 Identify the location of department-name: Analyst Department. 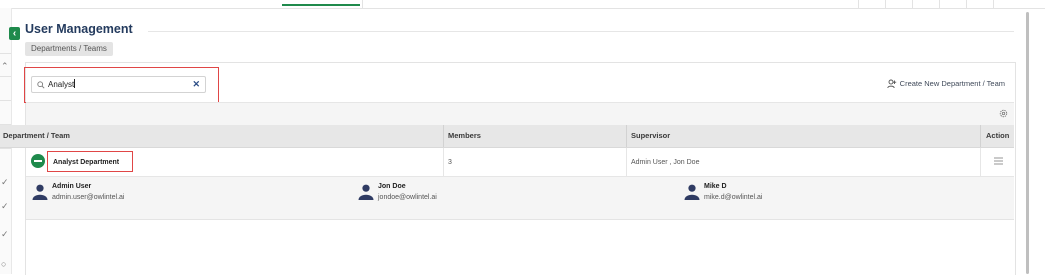
(86, 162).